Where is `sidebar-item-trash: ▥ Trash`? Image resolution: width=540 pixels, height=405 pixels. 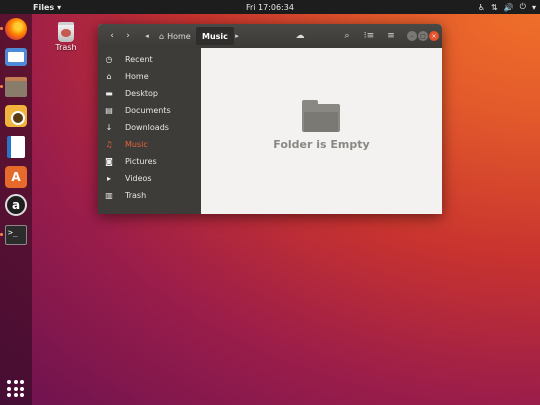
sidebar-item-trash: ▥ Trash is located at coordinates (149, 195).